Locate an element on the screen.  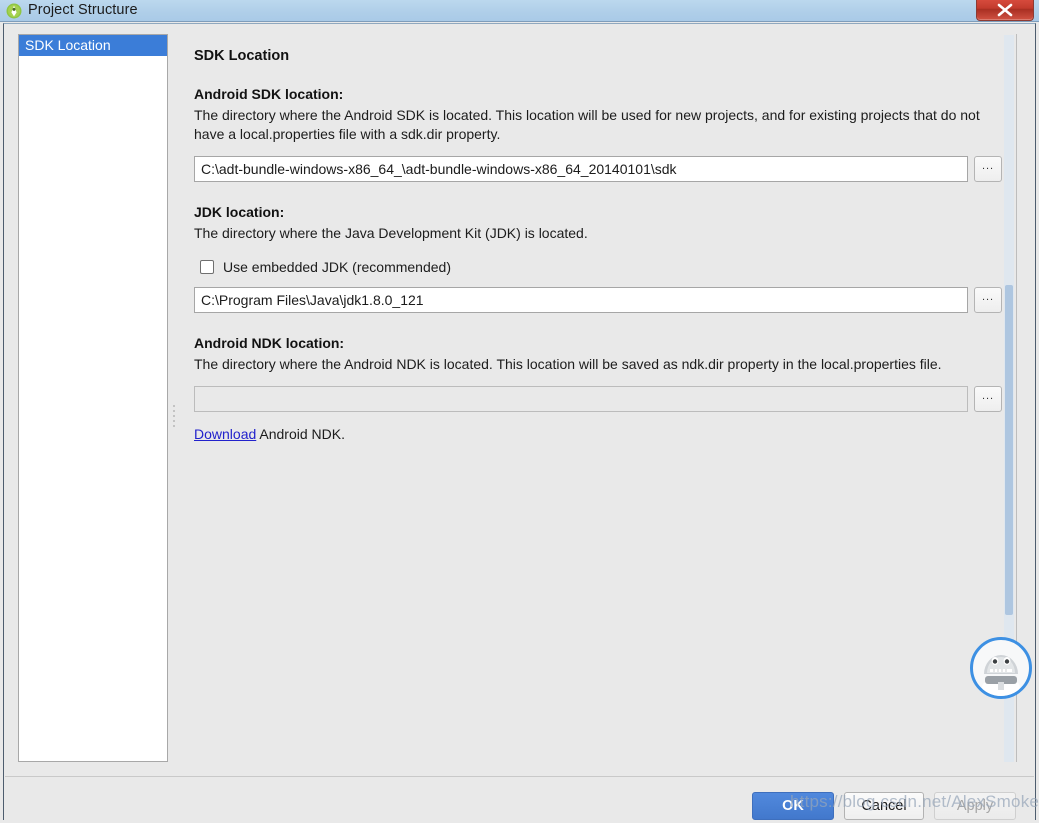
assistant-robot-avatar is located at coordinates (1001, 668).